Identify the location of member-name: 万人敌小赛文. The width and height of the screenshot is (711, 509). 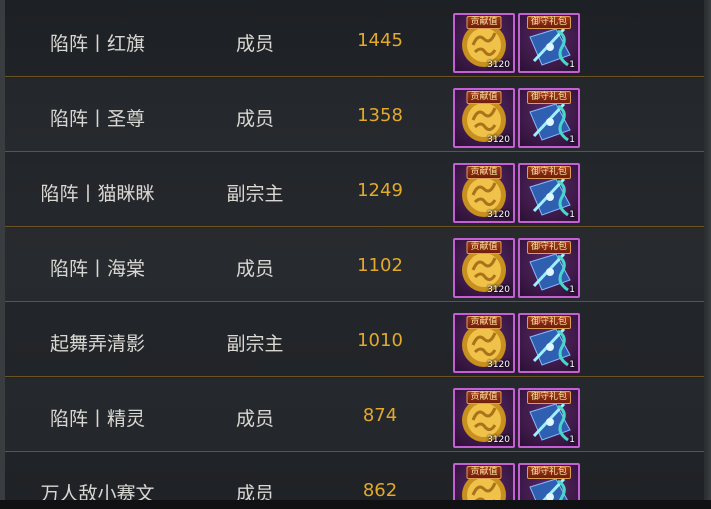
(97, 491).